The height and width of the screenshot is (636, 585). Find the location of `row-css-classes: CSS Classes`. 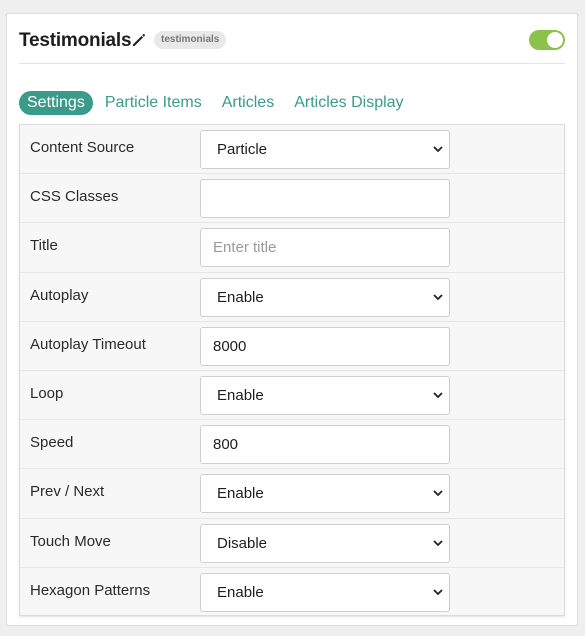

row-css-classes: CSS Classes is located at coordinates (292, 199).